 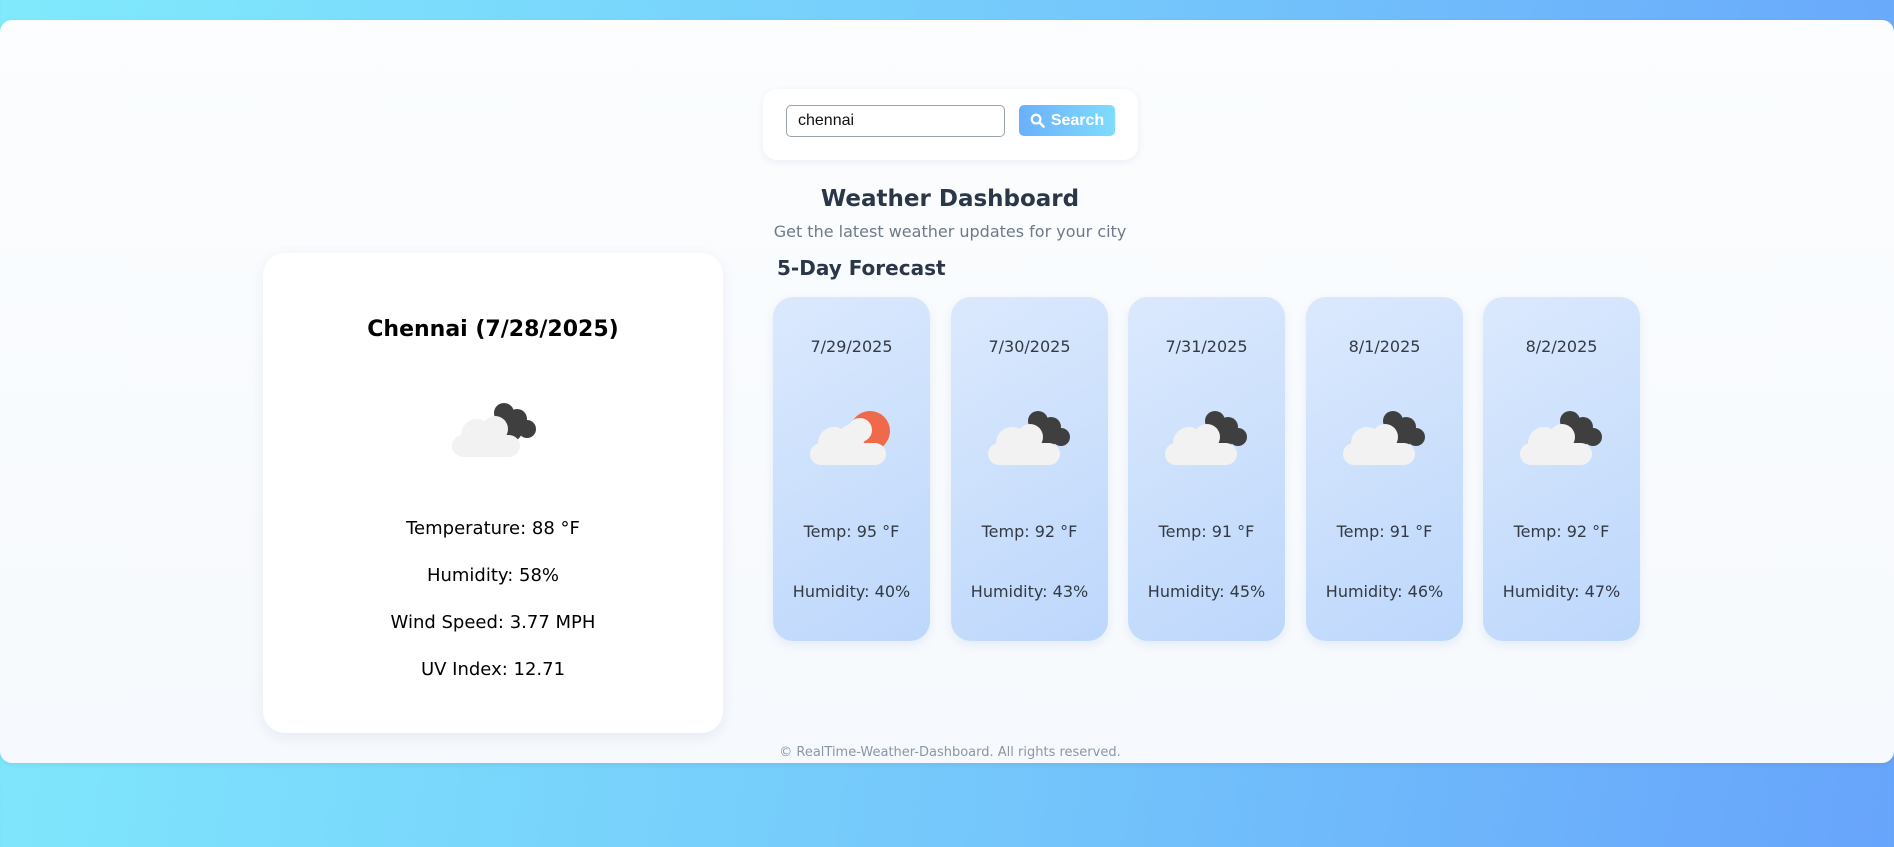 I want to click on current-wind-speed: Wind Speed: 3.77 MPH, so click(x=493, y=622).